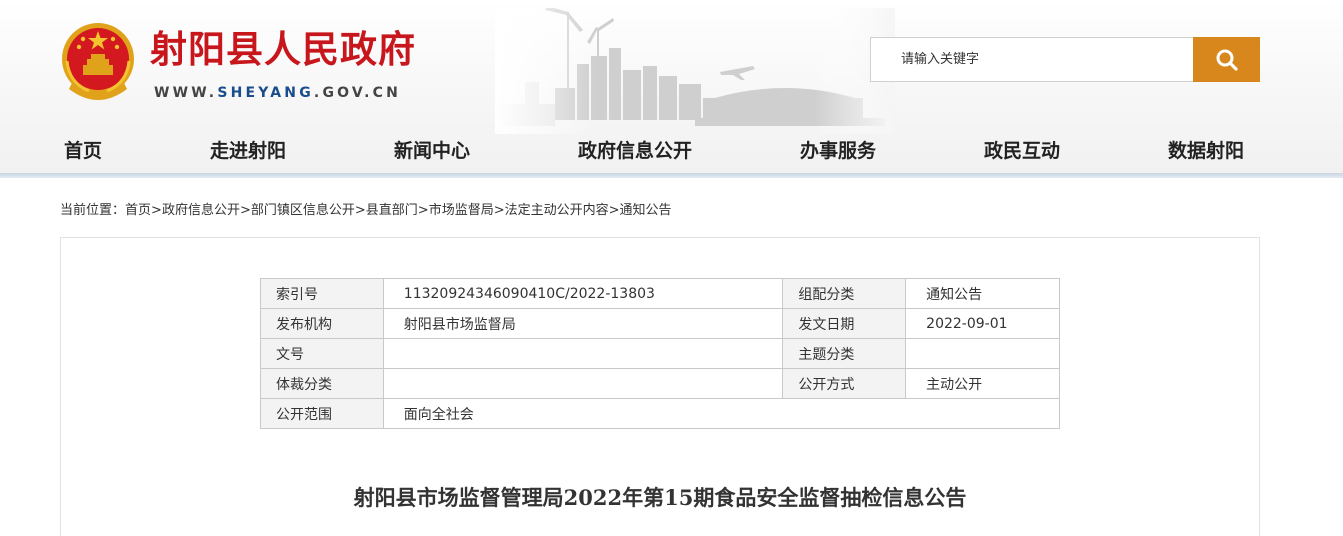  I want to click on meta-label: 文号, so click(322, 353).